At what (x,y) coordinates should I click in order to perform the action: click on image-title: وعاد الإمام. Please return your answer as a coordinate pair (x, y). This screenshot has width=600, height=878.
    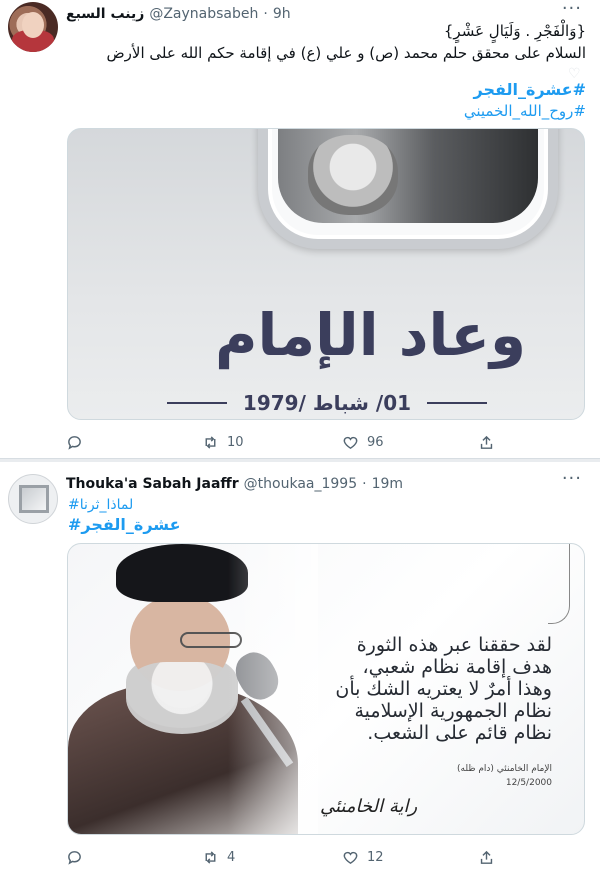
    Looking at the image, I should click on (370, 335).